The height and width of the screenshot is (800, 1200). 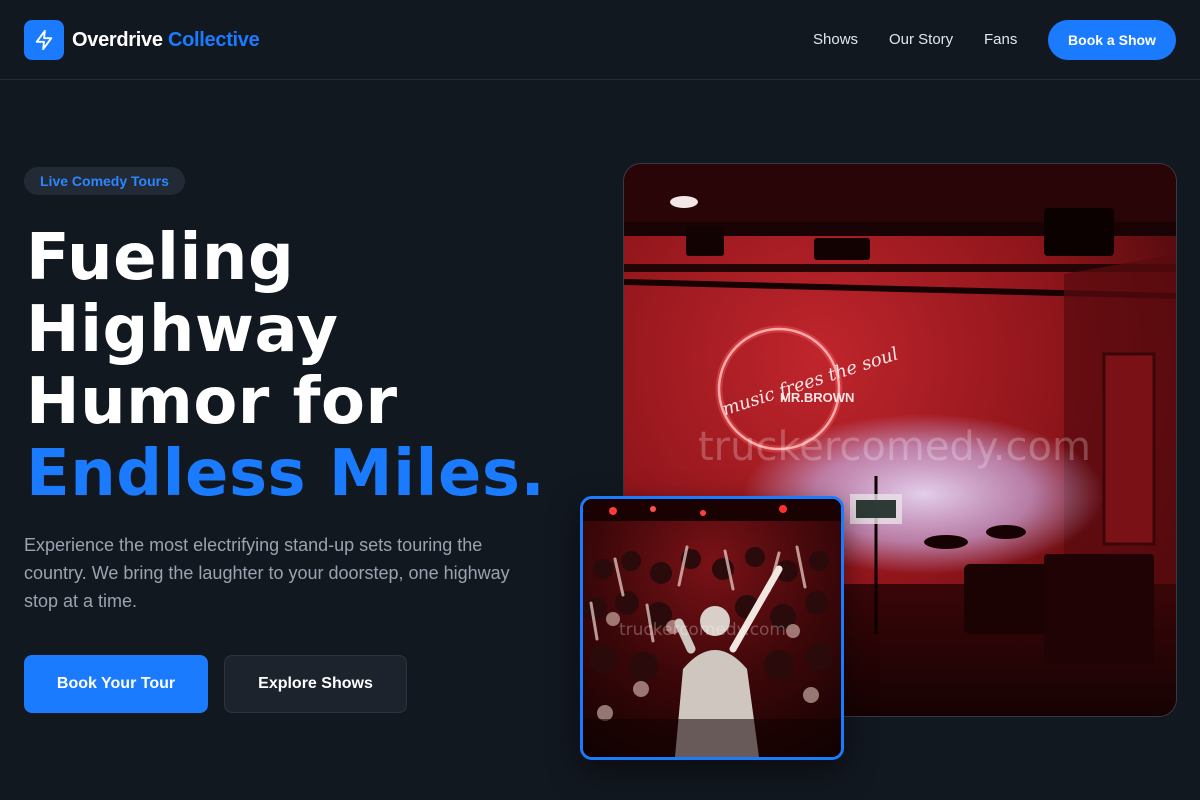 What do you see at coordinates (702, 630) in the screenshot?
I see `small-photo-watermark: truckercomedy.com` at bounding box center [702, 630].